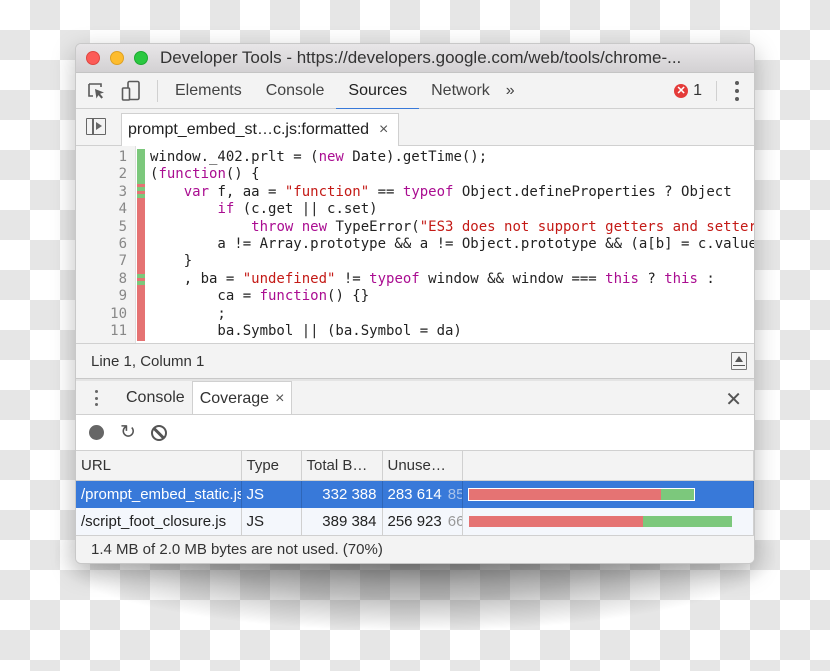  What do you see at coordinates (510, 91) in the screenshot?
I see `more-tabs-button: »` at bounding box center [510, 91].